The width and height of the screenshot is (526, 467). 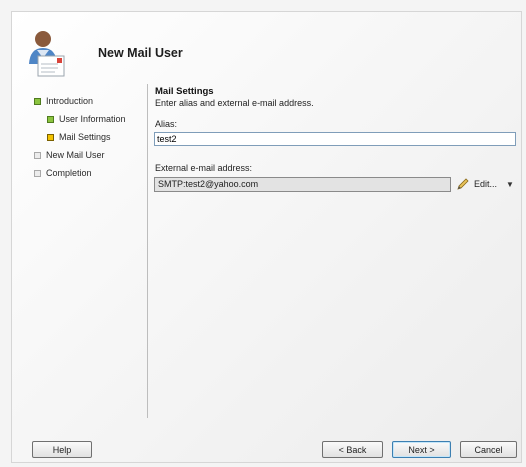 I want to click on page-title: New Mail User, so click(x=140, y=53).